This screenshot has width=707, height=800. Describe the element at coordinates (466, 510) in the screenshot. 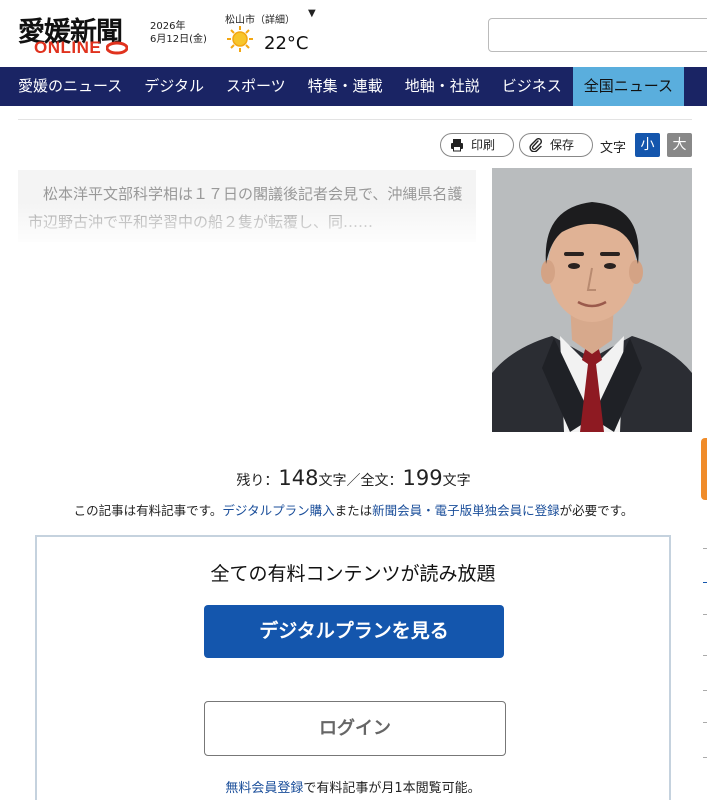

I see `member-register-link: 新聞会員・電子版単独会員に登録` at that location.